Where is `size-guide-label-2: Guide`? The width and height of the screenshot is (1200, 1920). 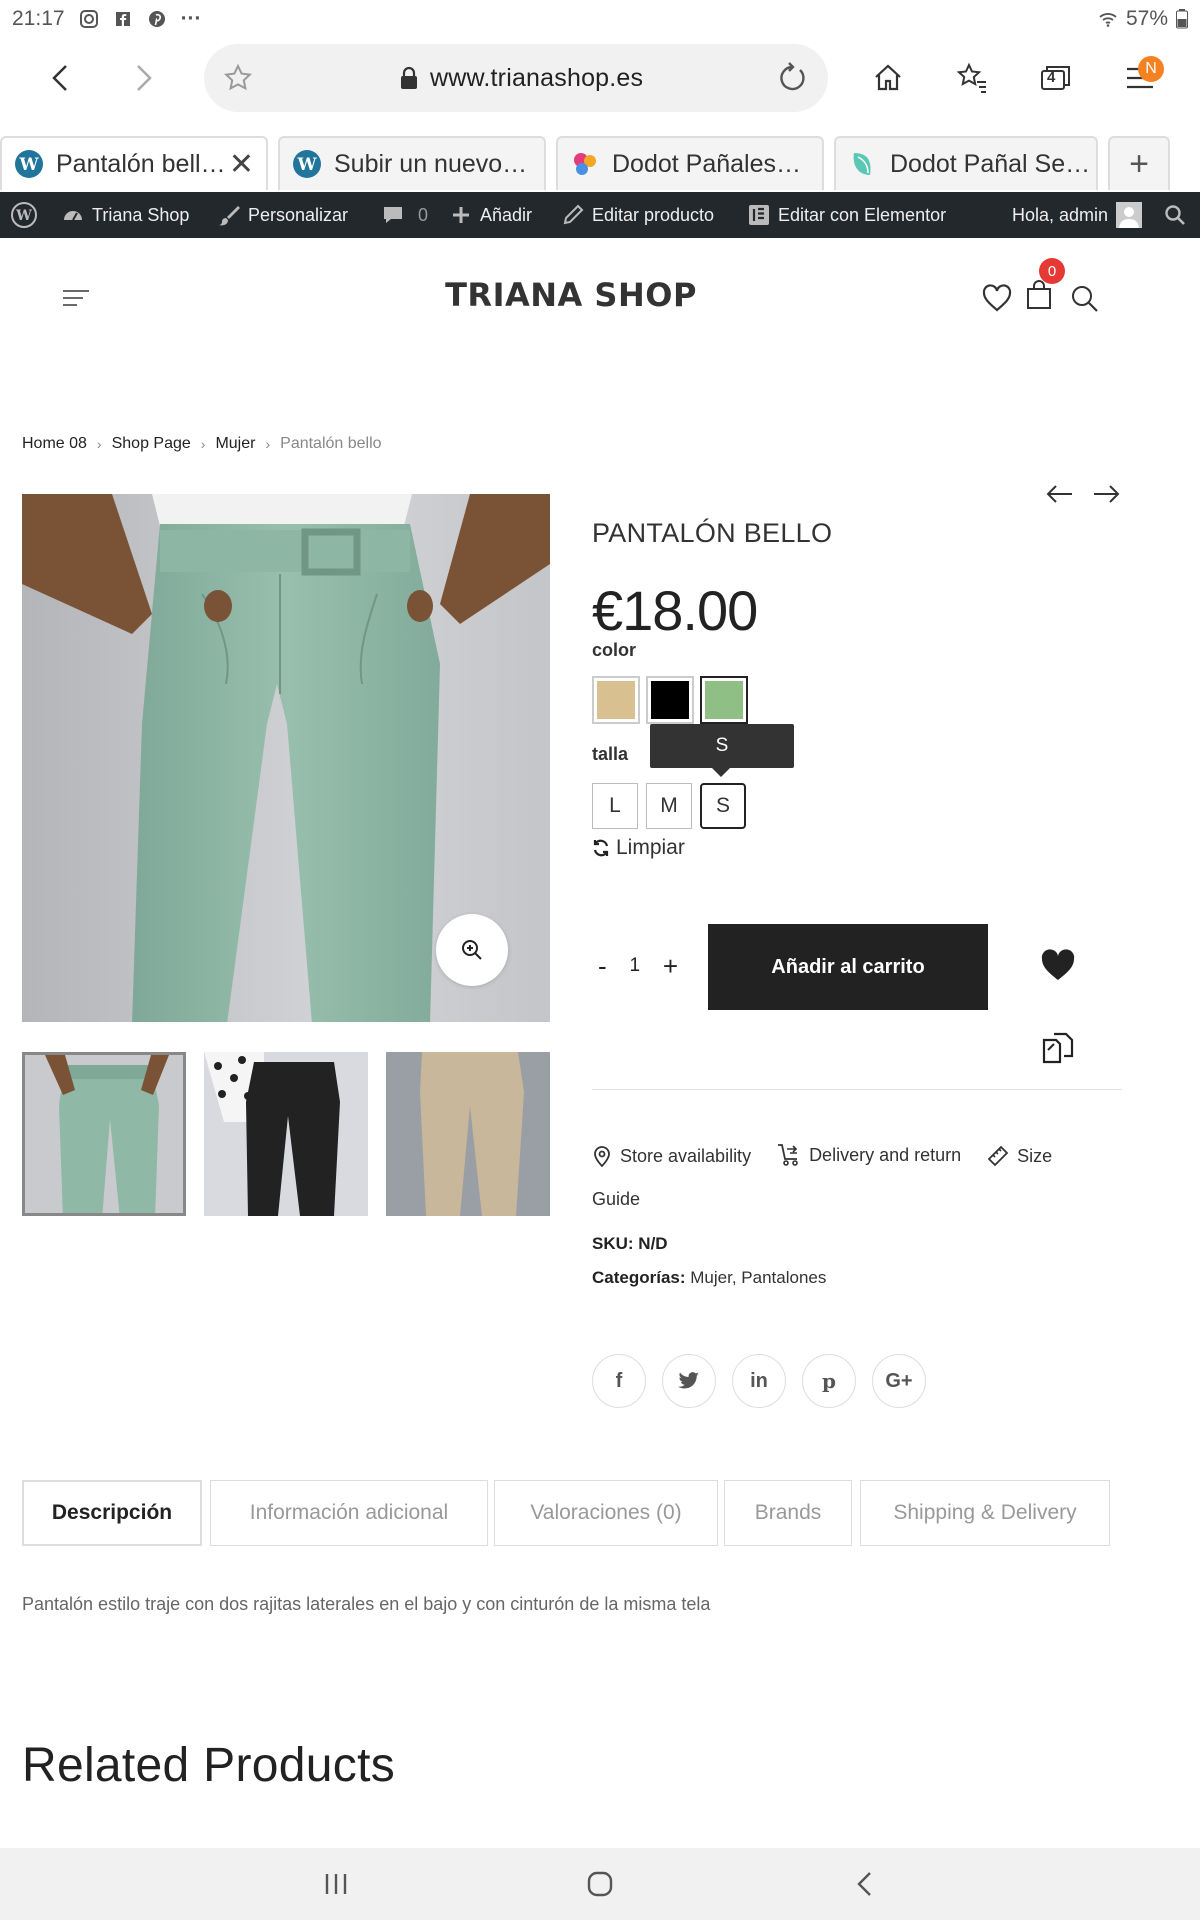 size-guide-label-2: Guide is located at coordinates (616, 1199).